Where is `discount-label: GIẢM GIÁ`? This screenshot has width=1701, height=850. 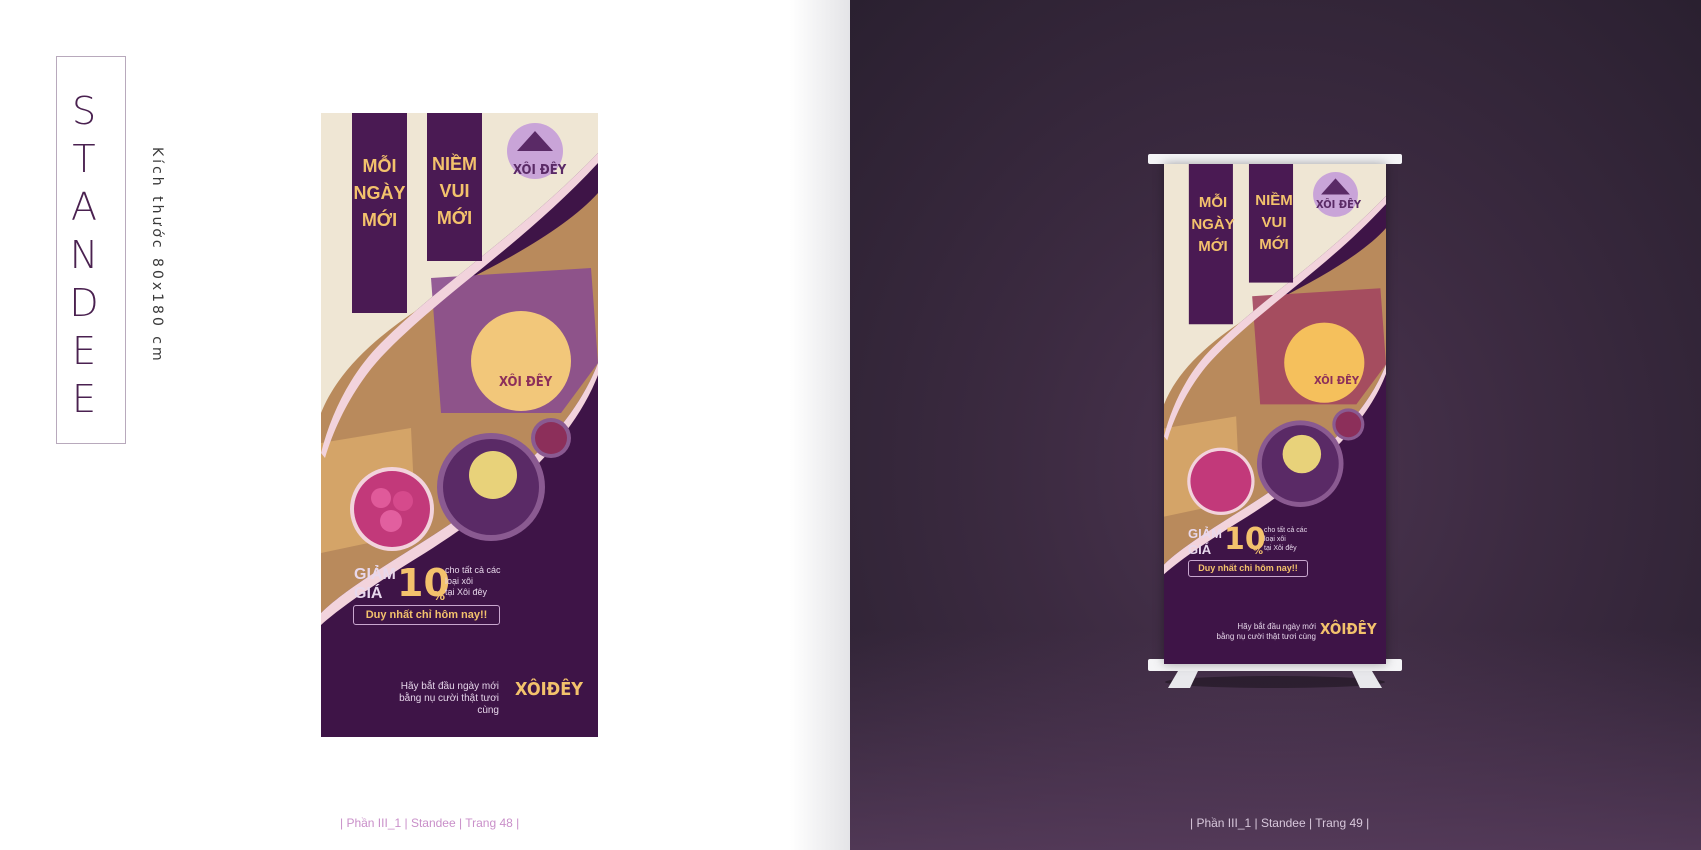
discount-label: GIẢM GIÁ is located at coordinates (375, 584).